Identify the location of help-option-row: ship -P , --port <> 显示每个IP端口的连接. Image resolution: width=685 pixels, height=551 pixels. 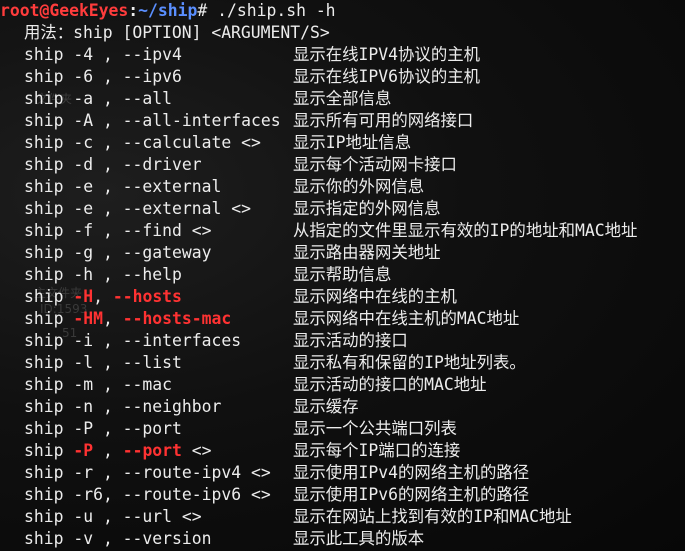
(342, 451).